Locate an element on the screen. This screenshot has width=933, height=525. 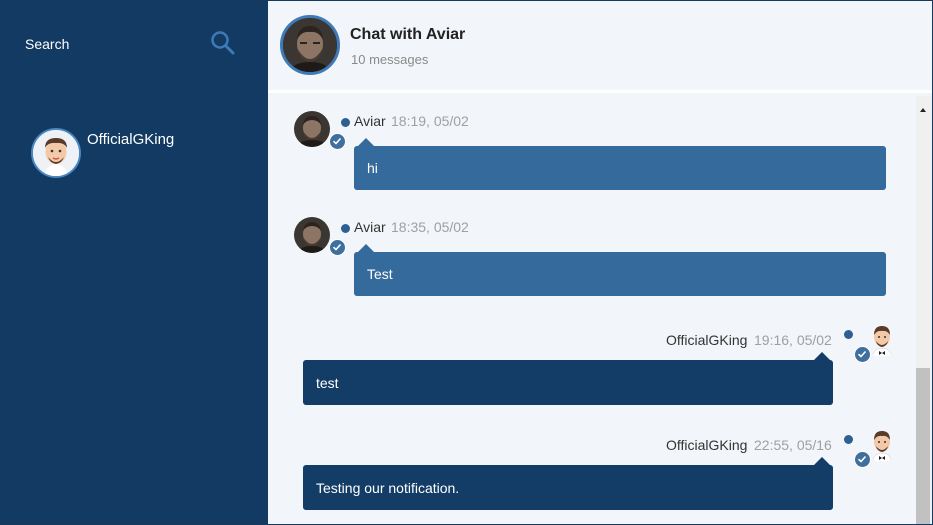
message-bubble: Testing our notification. is located at coordinates (568, 487).